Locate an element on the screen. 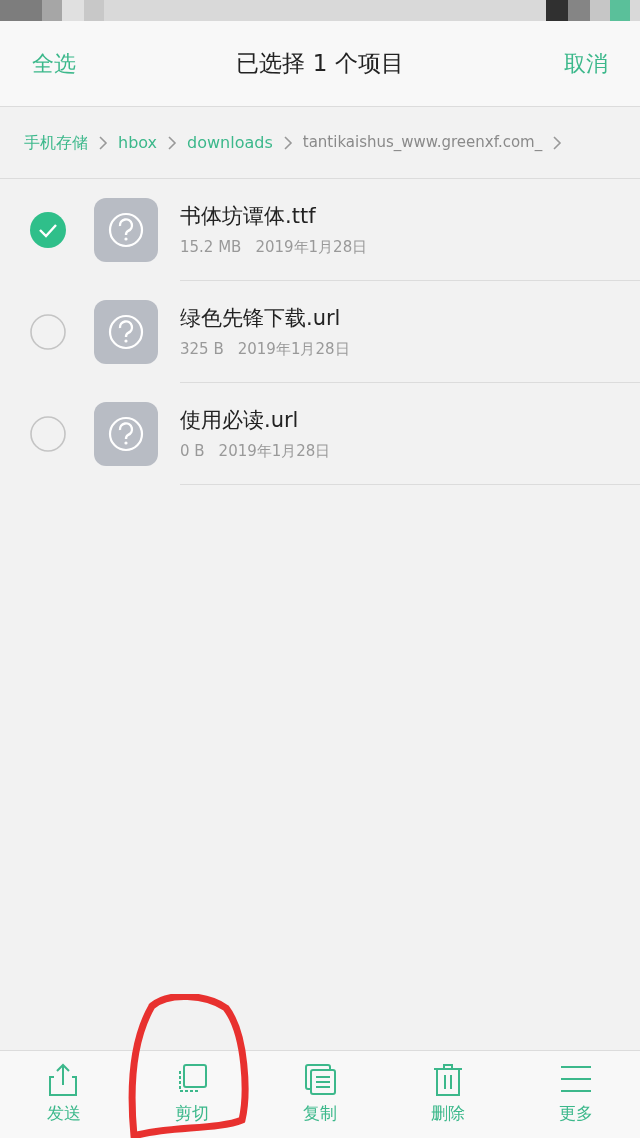 Image resolution: width=640 pixels, height=1138 pixels. cancel-button: 取消 is located at coordinates (586, 63).